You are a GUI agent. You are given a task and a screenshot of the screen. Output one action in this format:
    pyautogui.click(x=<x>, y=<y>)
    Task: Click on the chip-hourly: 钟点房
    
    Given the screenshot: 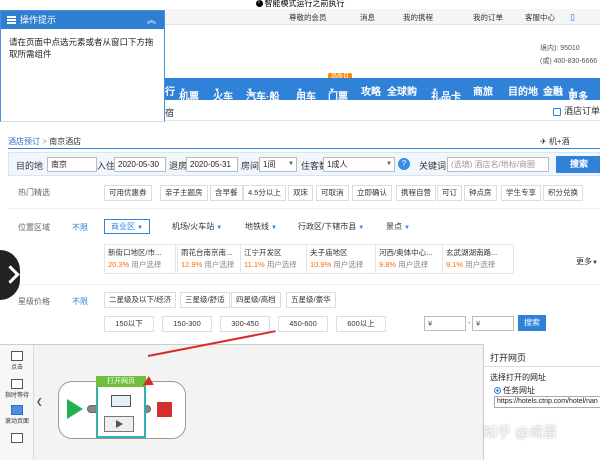 What is the action you would take?
    pyautogui.click(x=480, y=193)
    